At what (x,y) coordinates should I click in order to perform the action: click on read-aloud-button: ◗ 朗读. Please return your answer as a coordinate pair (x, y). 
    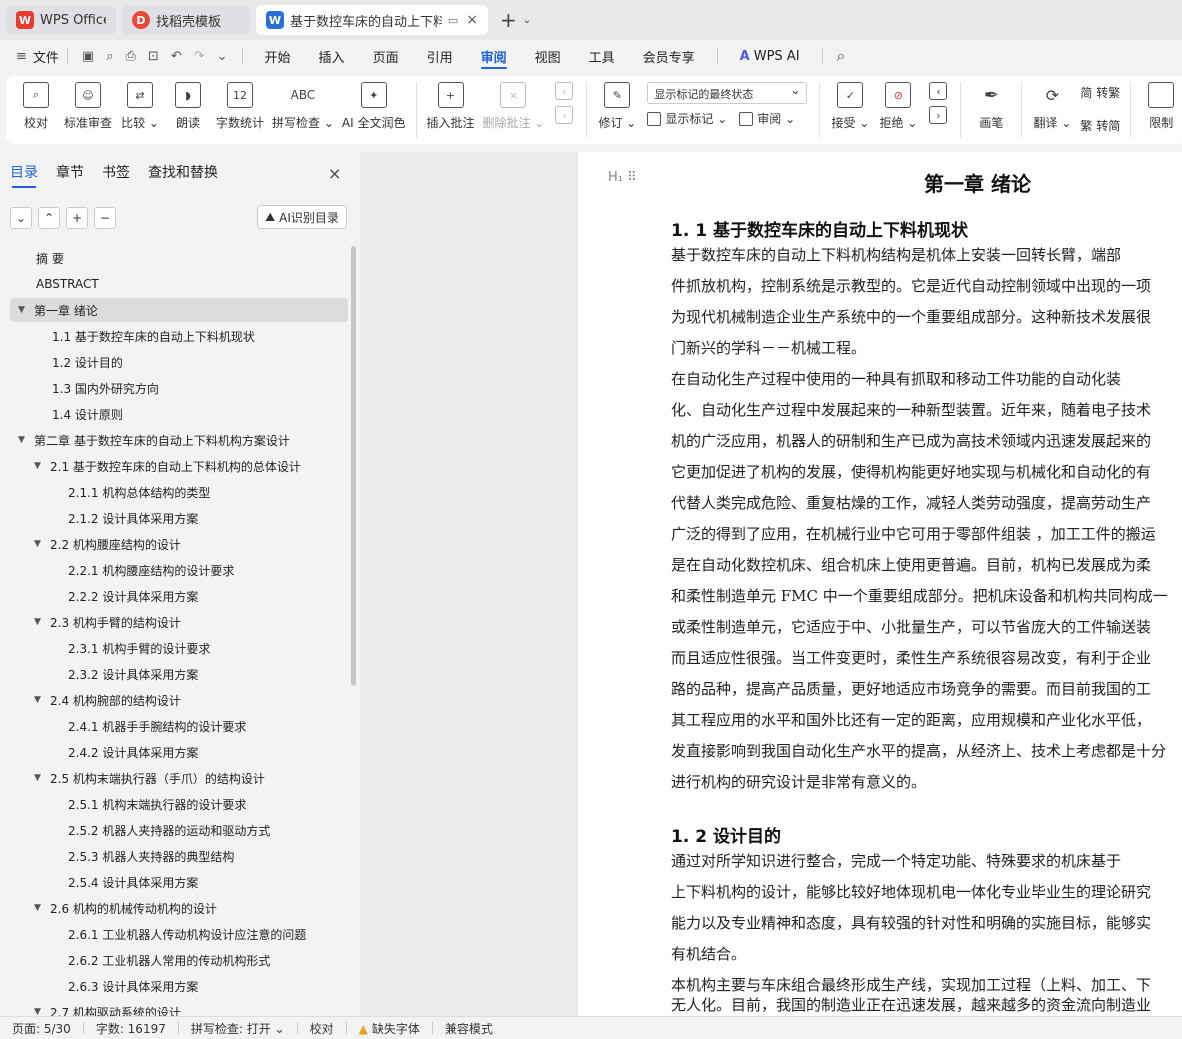
    Looking at the image, I should click on (188, 106).